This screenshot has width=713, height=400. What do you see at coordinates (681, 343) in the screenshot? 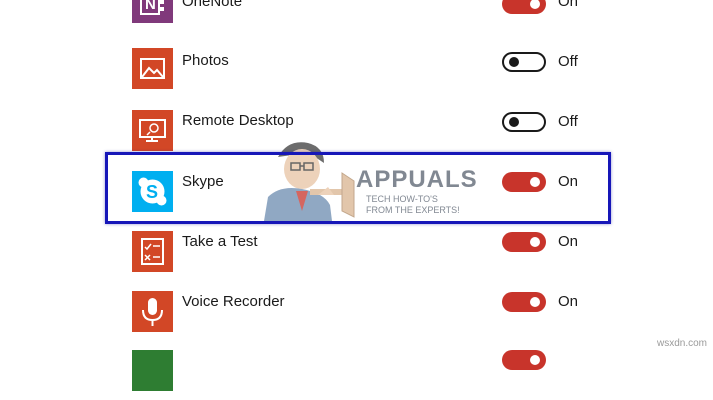
I see `footer-watermark: wsxdn.com` at bounding box center [681, 343].